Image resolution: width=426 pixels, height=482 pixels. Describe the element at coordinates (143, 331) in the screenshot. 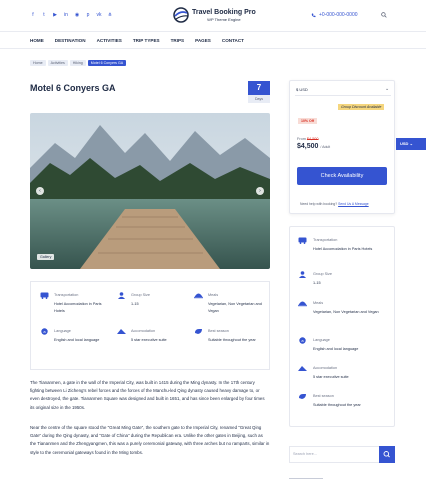

I see `feature-title: Accomodation` at that location.